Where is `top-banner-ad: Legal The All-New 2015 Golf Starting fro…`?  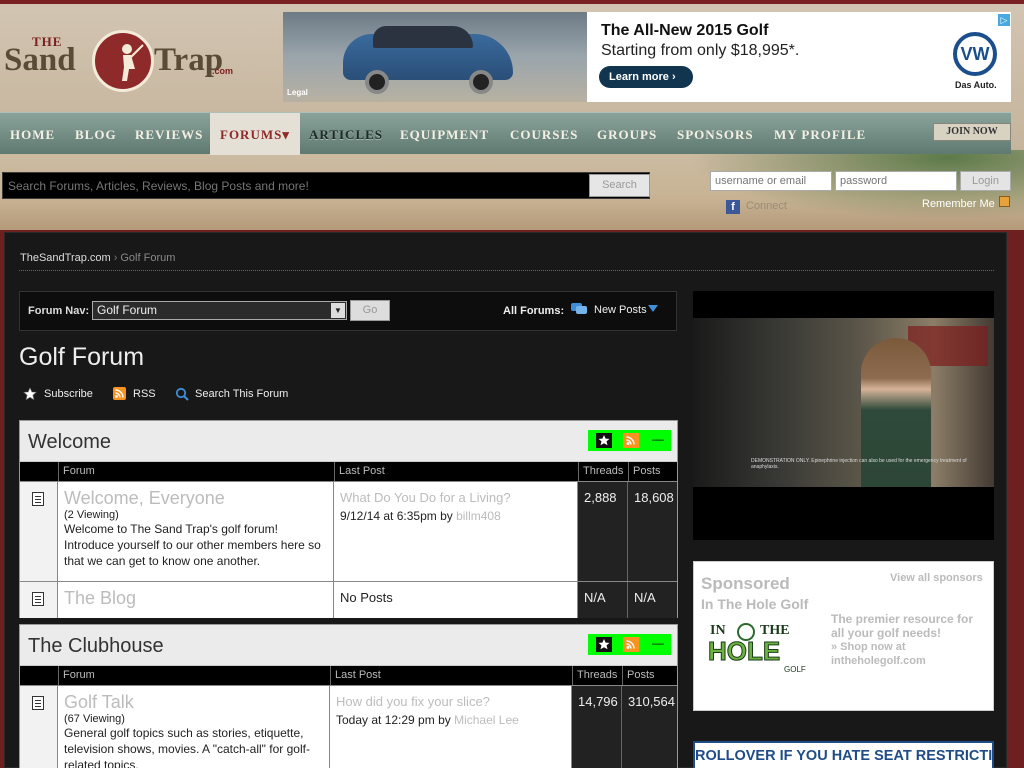 top-banner-ad: Legal The All-New 2015 Golf Starting fro… is located at coordinates (647, 57).